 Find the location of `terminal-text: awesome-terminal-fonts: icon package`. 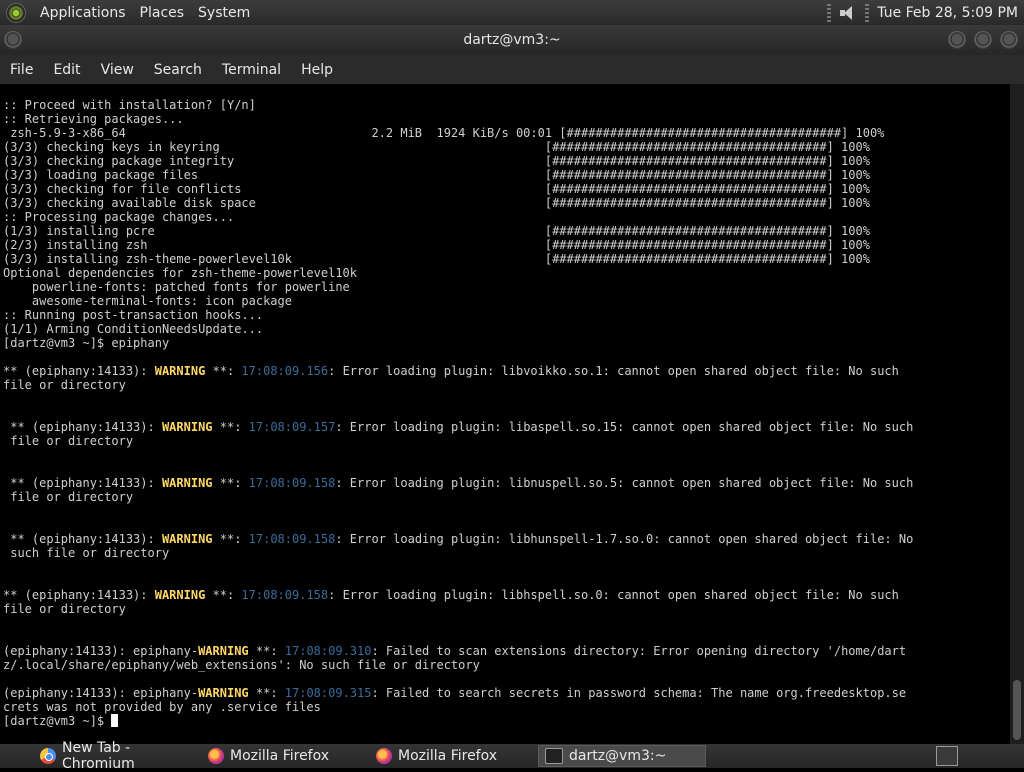

terminal-text: awesome-terminal-fonts: icon package is located at coordinates (147, 301).